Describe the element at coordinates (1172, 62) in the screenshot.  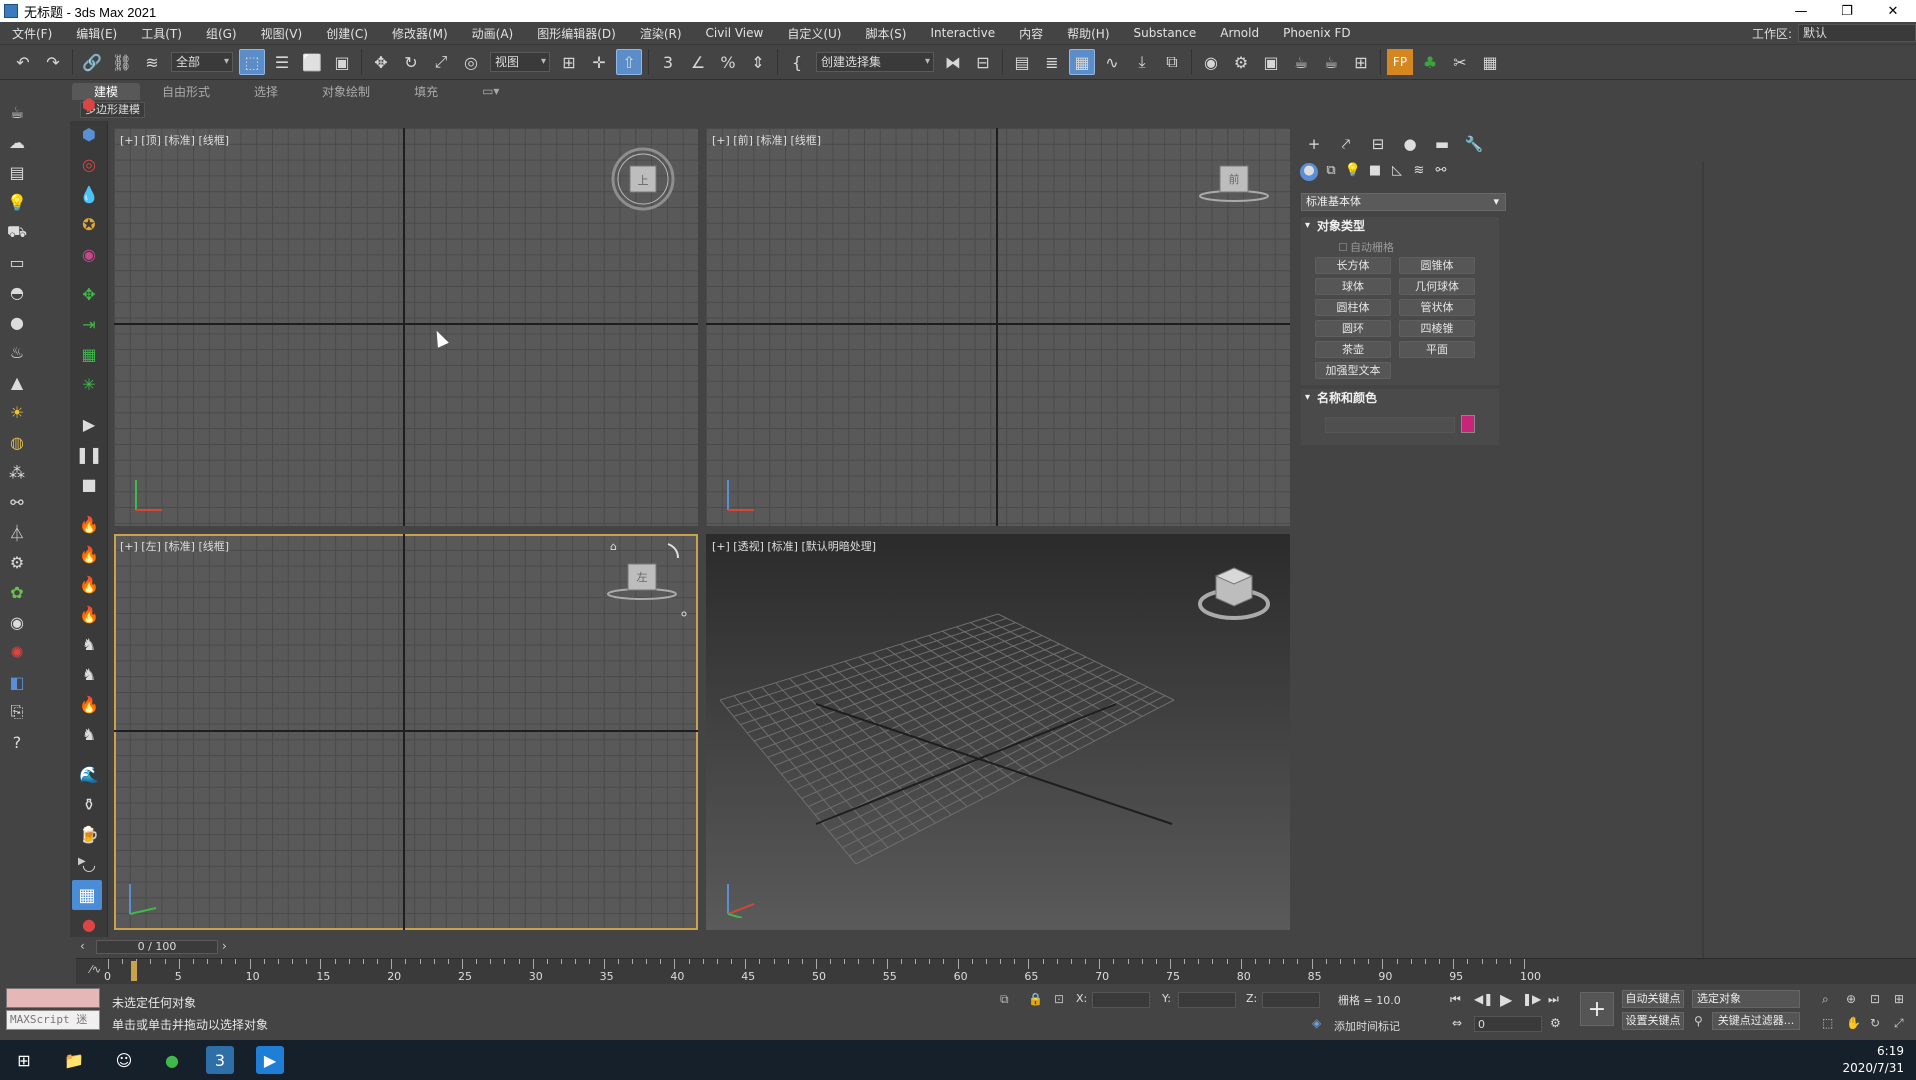
I see `schematic-view-icon: ⧉` at that location.